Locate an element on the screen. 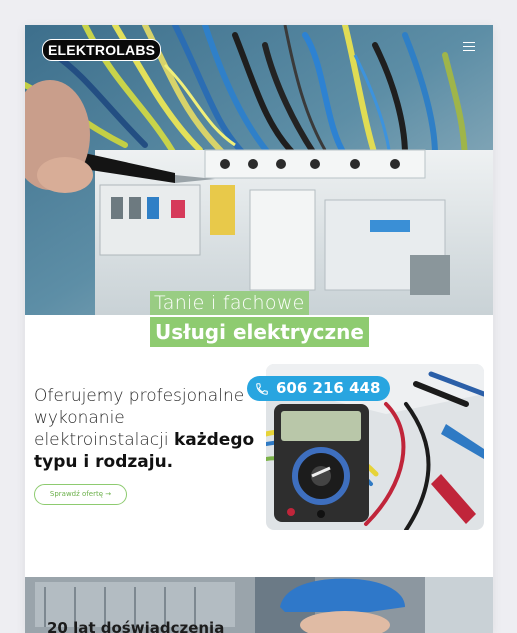  hamburger-icon is located at coordinates (469, 47).